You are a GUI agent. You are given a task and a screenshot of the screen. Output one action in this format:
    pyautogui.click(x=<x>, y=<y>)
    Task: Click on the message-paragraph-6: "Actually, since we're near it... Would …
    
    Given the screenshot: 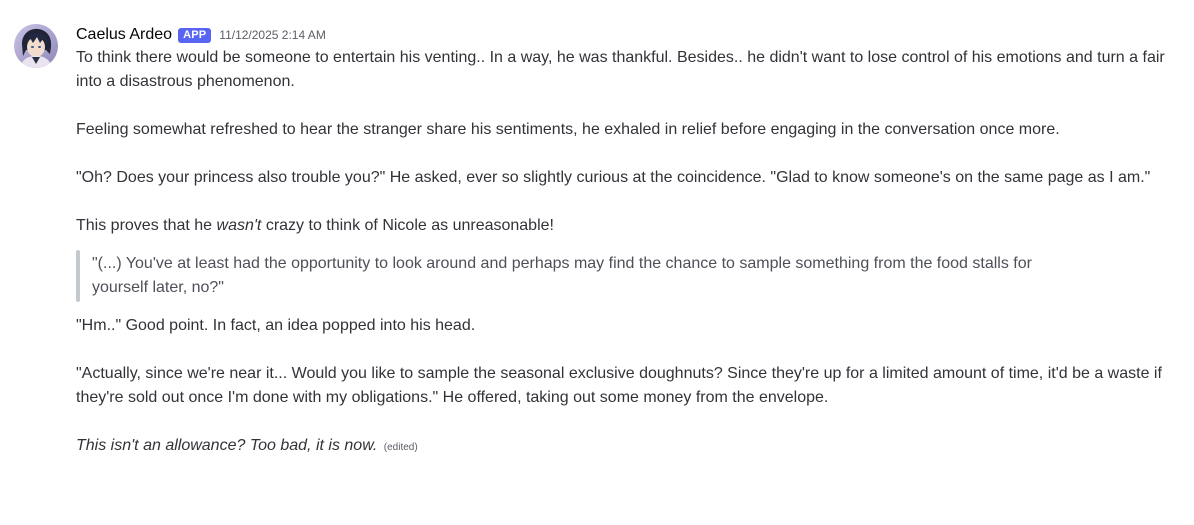 What is the action you would take?
    pyautogui.click(x=619, y=385)
    